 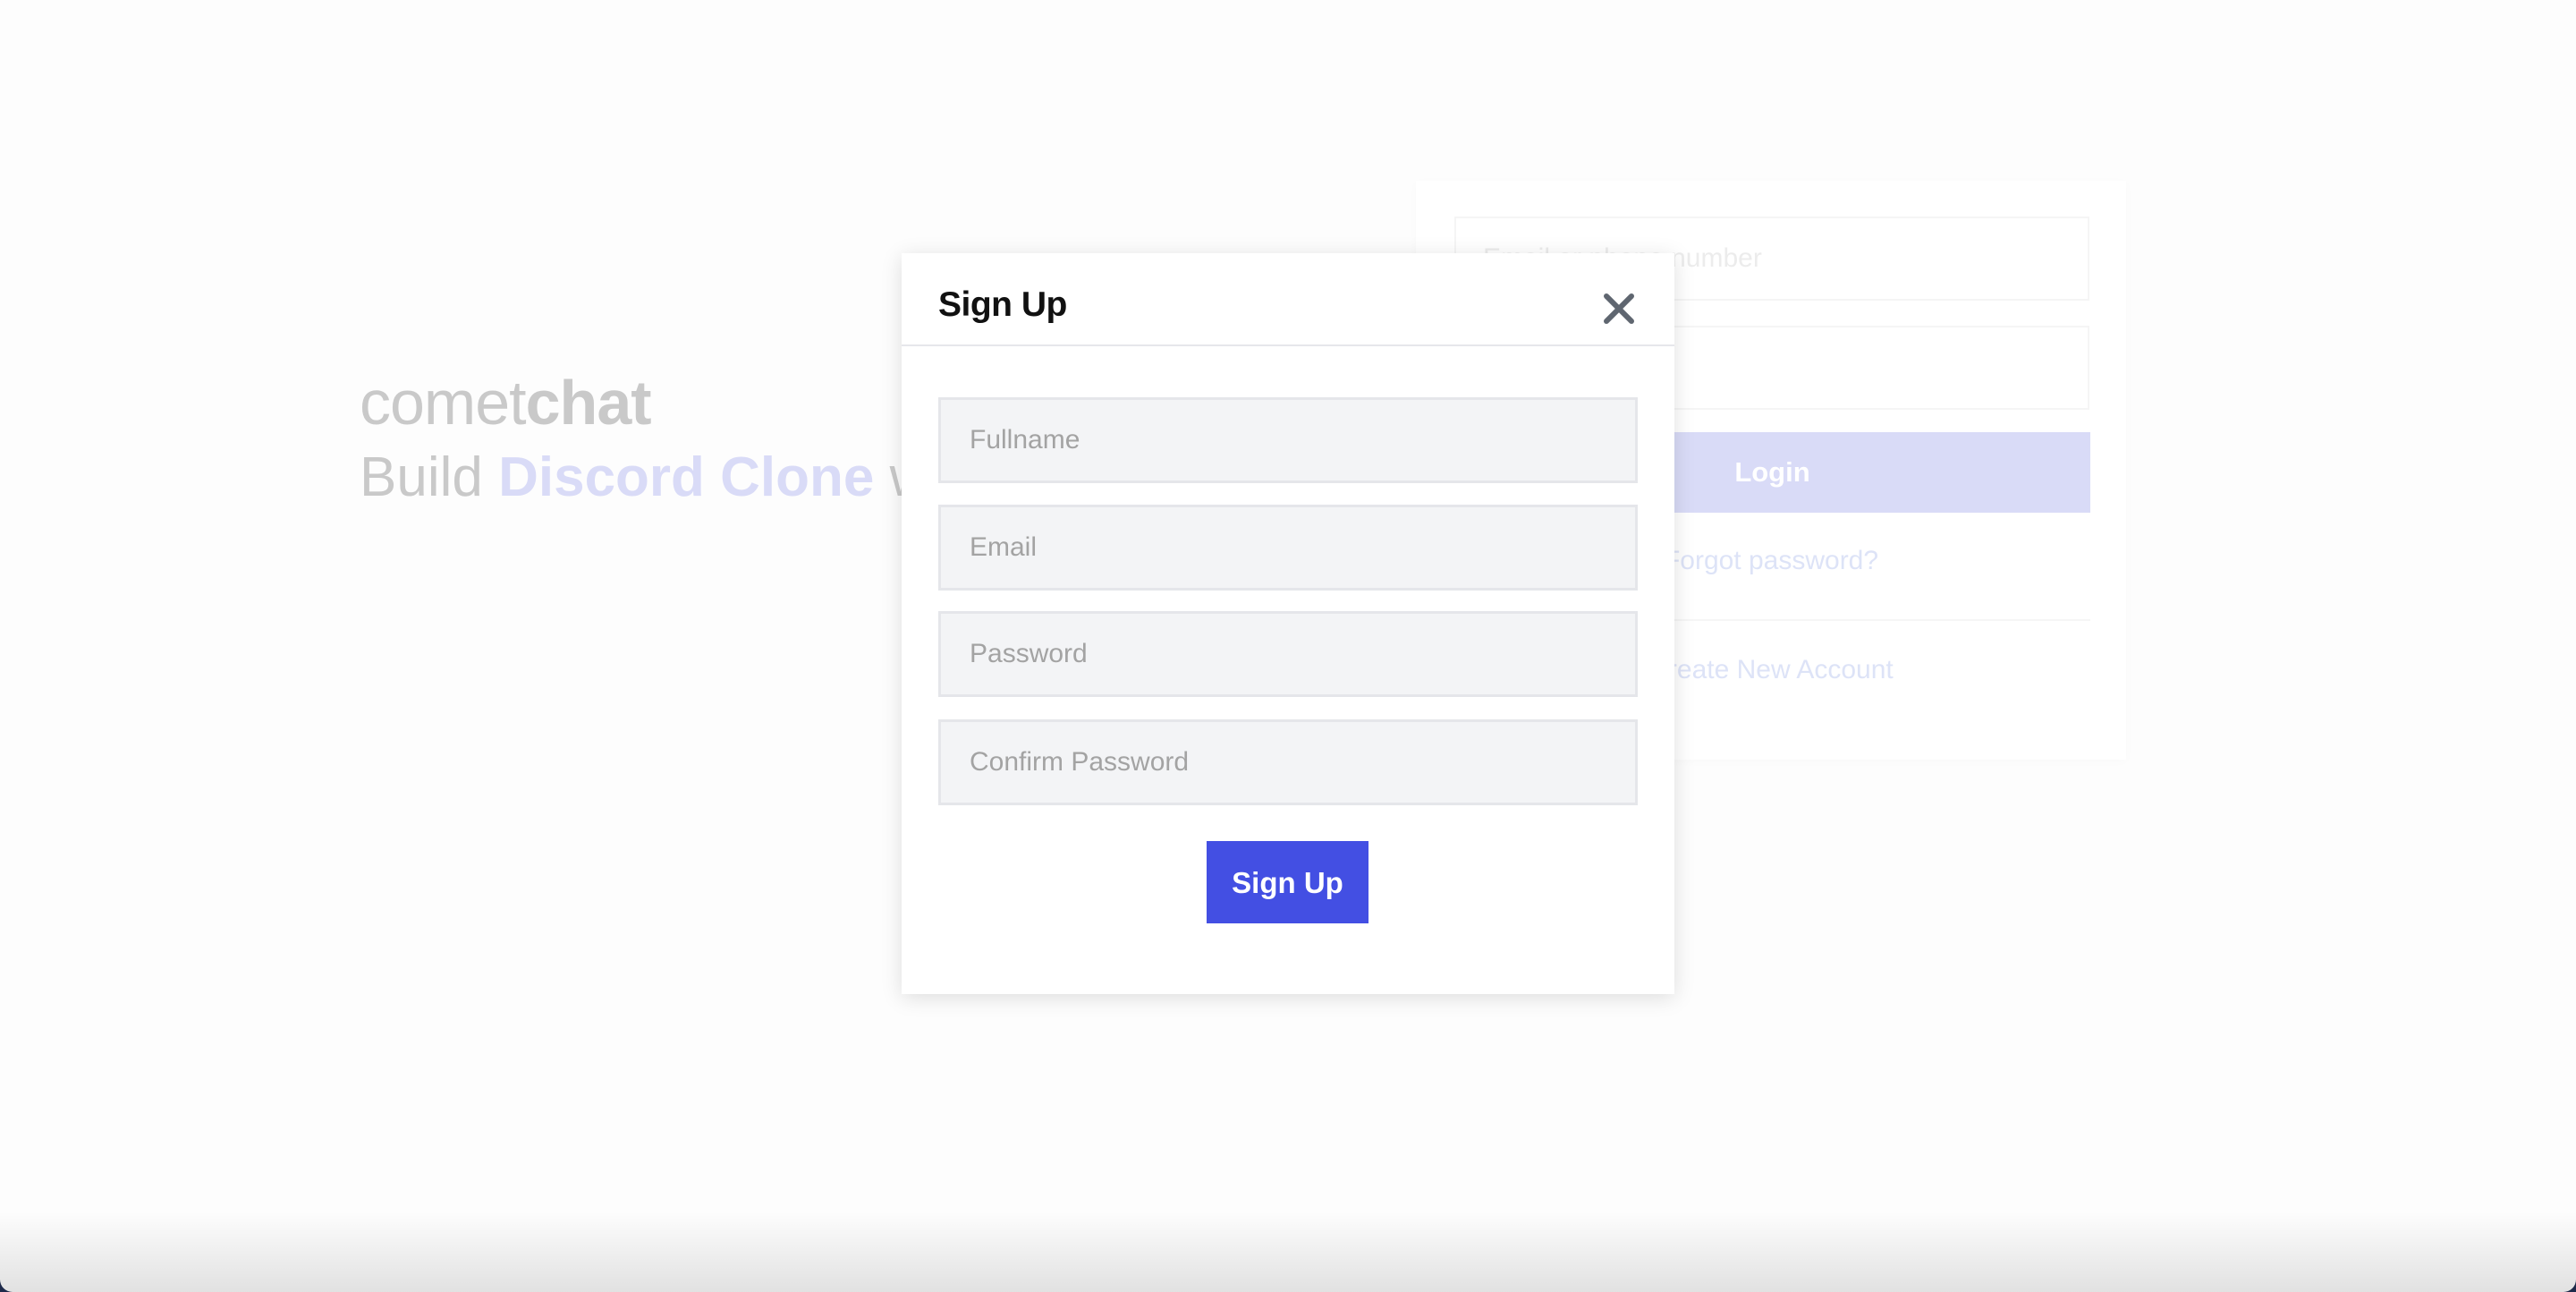 What do you see at coordinates (1288, 762) in the screenshot?
I see `confirm-password-input: Confirm Password` at bounding box center [1288, 762].